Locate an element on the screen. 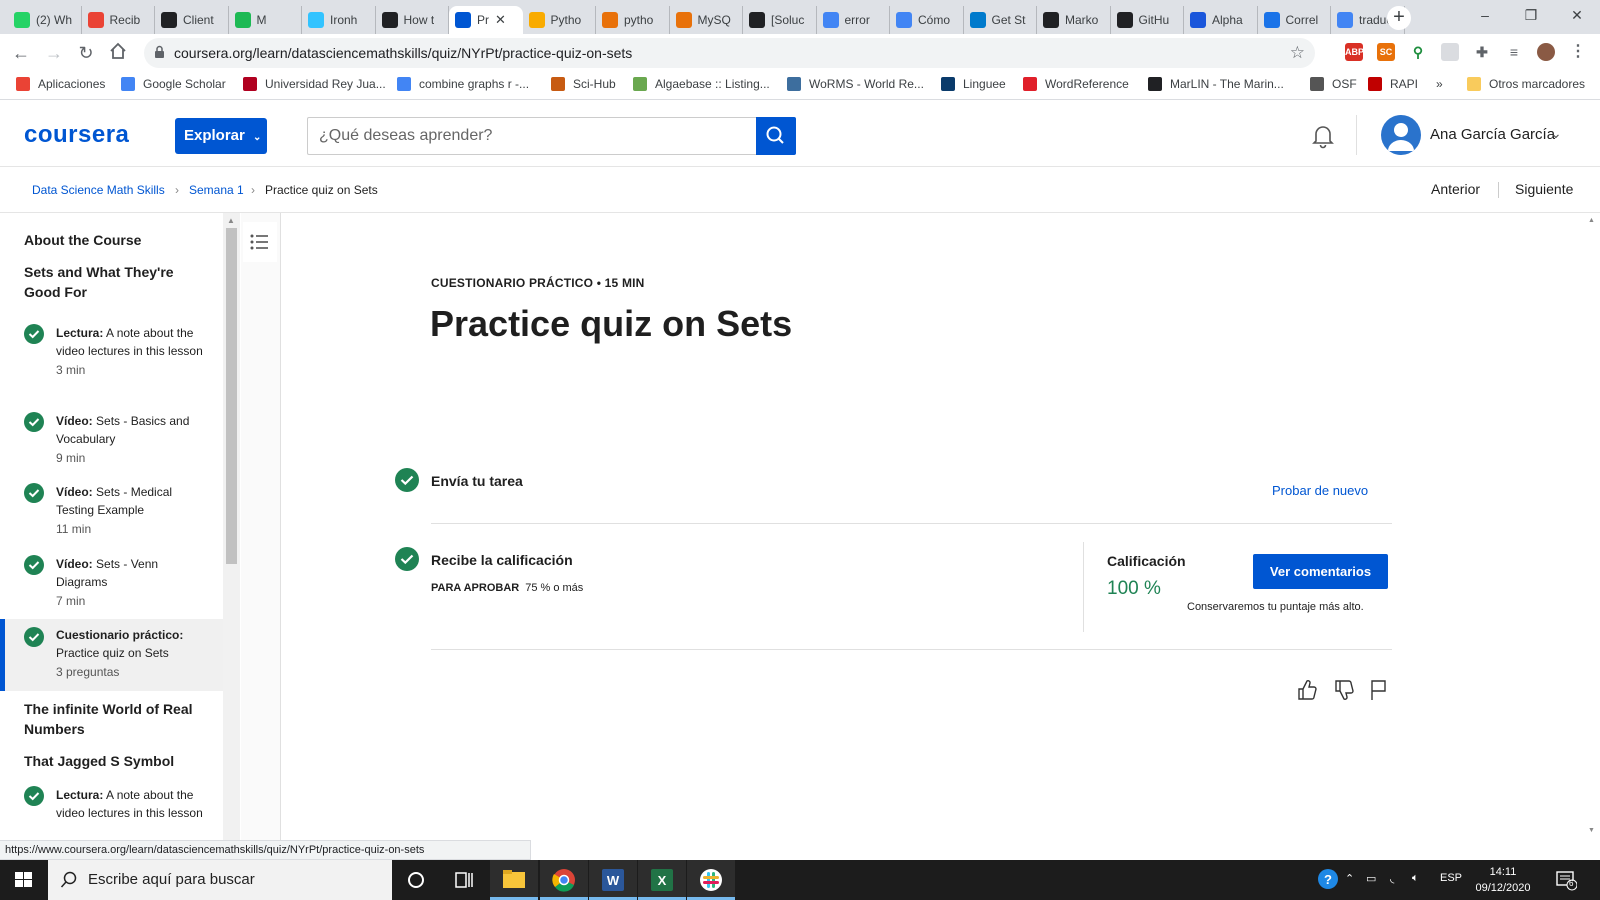 Image resolution: width=1600 pixels, height=900 pixels. bookmark-item: Aplicaciones is located at coordinates (60, 84).